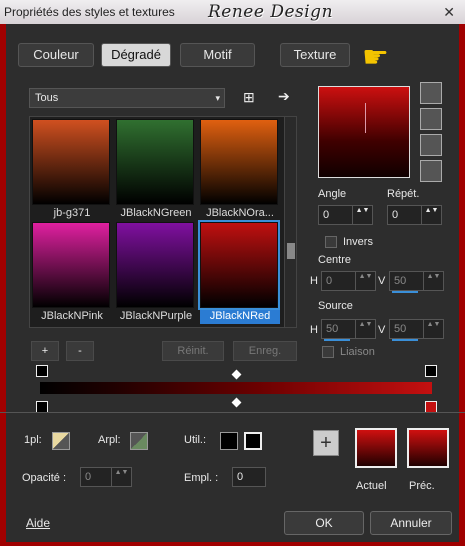 This screenshot has height=546, width=465. I want to click on tab-motif: Motif, so click(217, 55).